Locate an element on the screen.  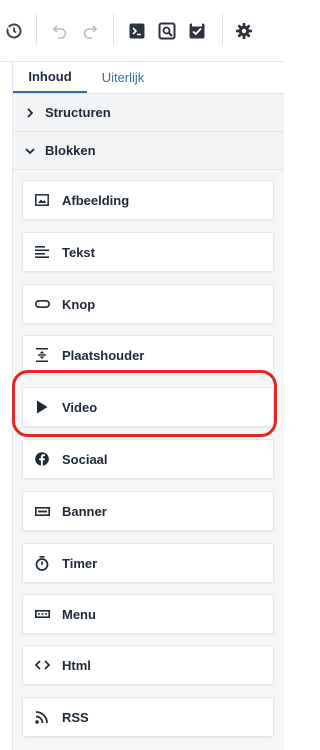
block-menu: Menu is located at coordinates (148, 614).